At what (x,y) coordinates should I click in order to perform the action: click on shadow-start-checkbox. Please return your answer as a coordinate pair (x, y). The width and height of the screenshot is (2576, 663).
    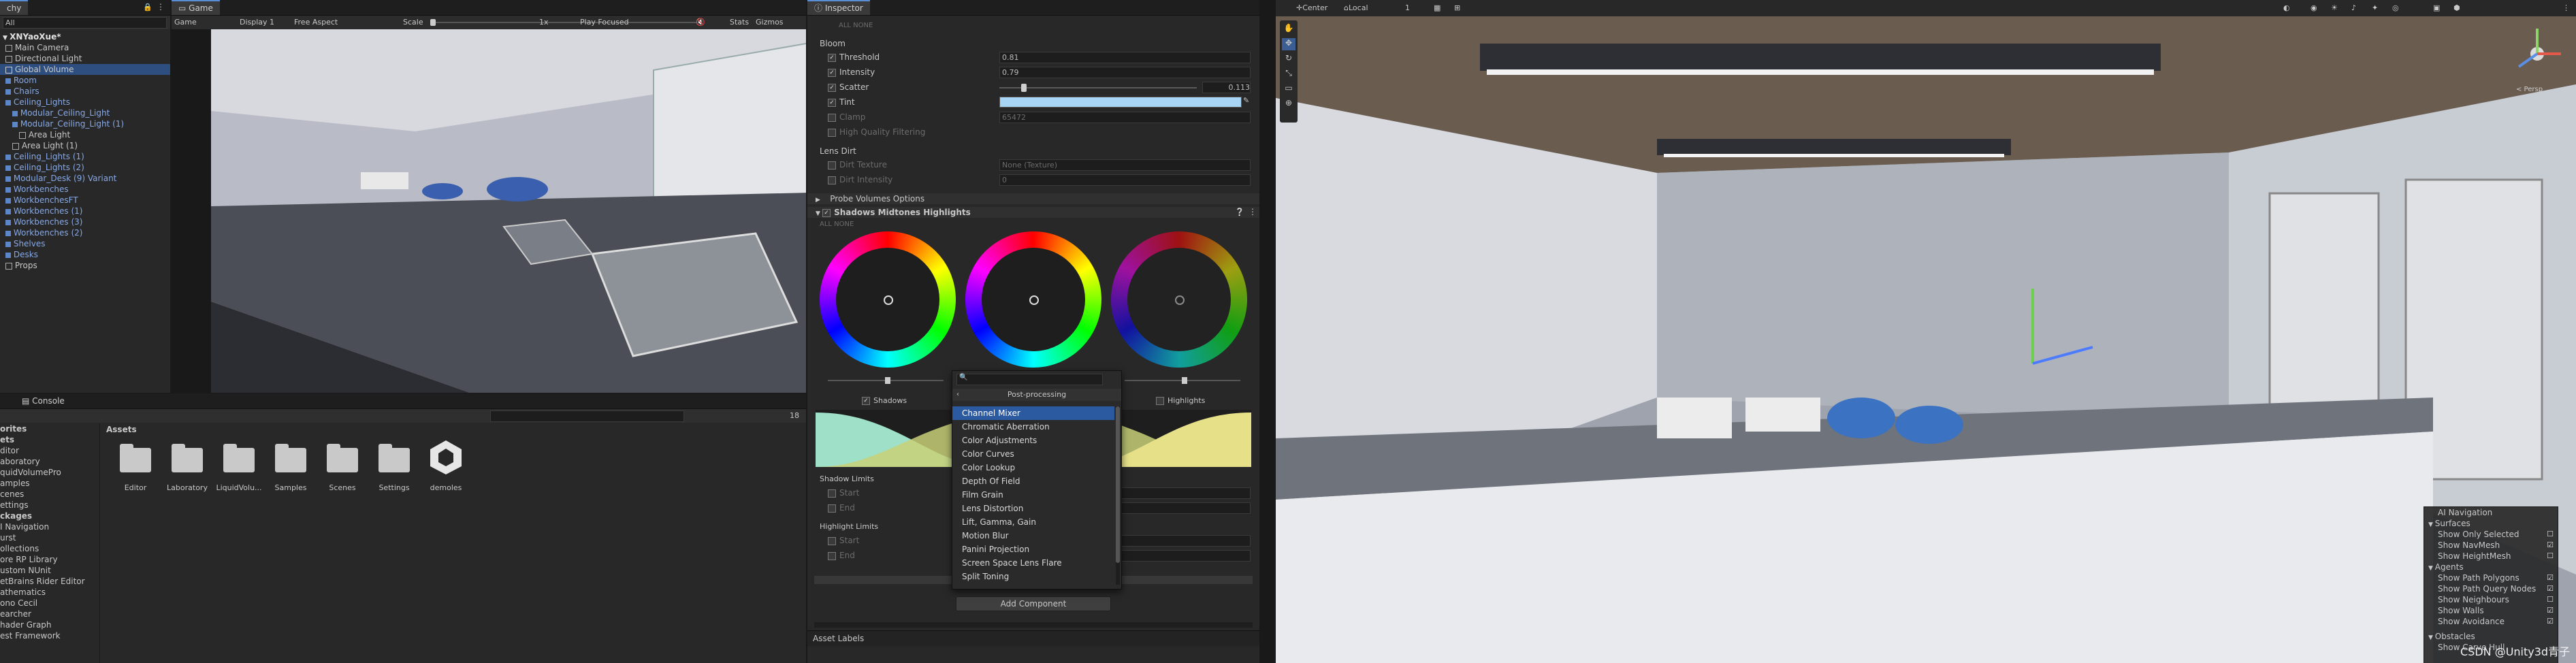
    Looking at the image, I should click on (832, 494).